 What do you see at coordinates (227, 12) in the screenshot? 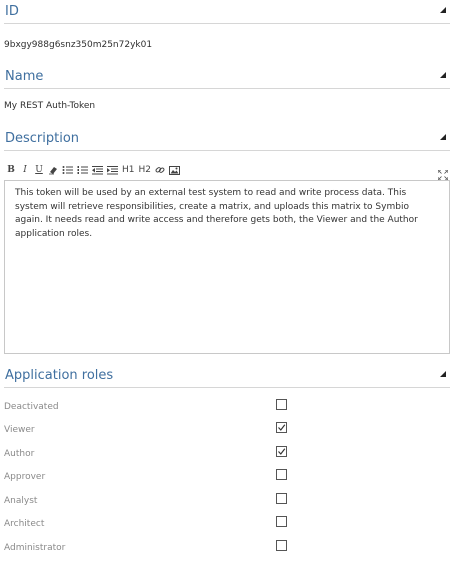
I see `id-section-header: ID` at bounding box center [227, 12].